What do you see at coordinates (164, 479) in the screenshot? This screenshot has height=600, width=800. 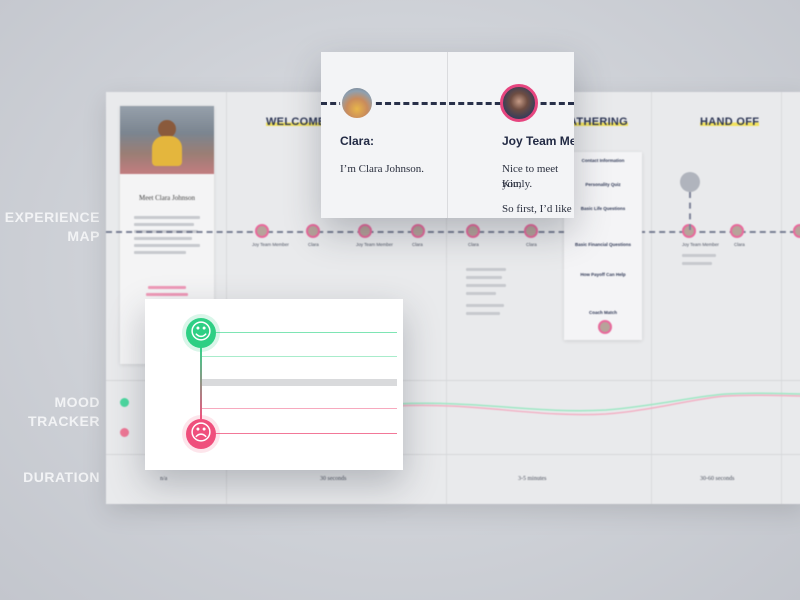 I see `duration-value: n/a` at bounding box center [164, 479].